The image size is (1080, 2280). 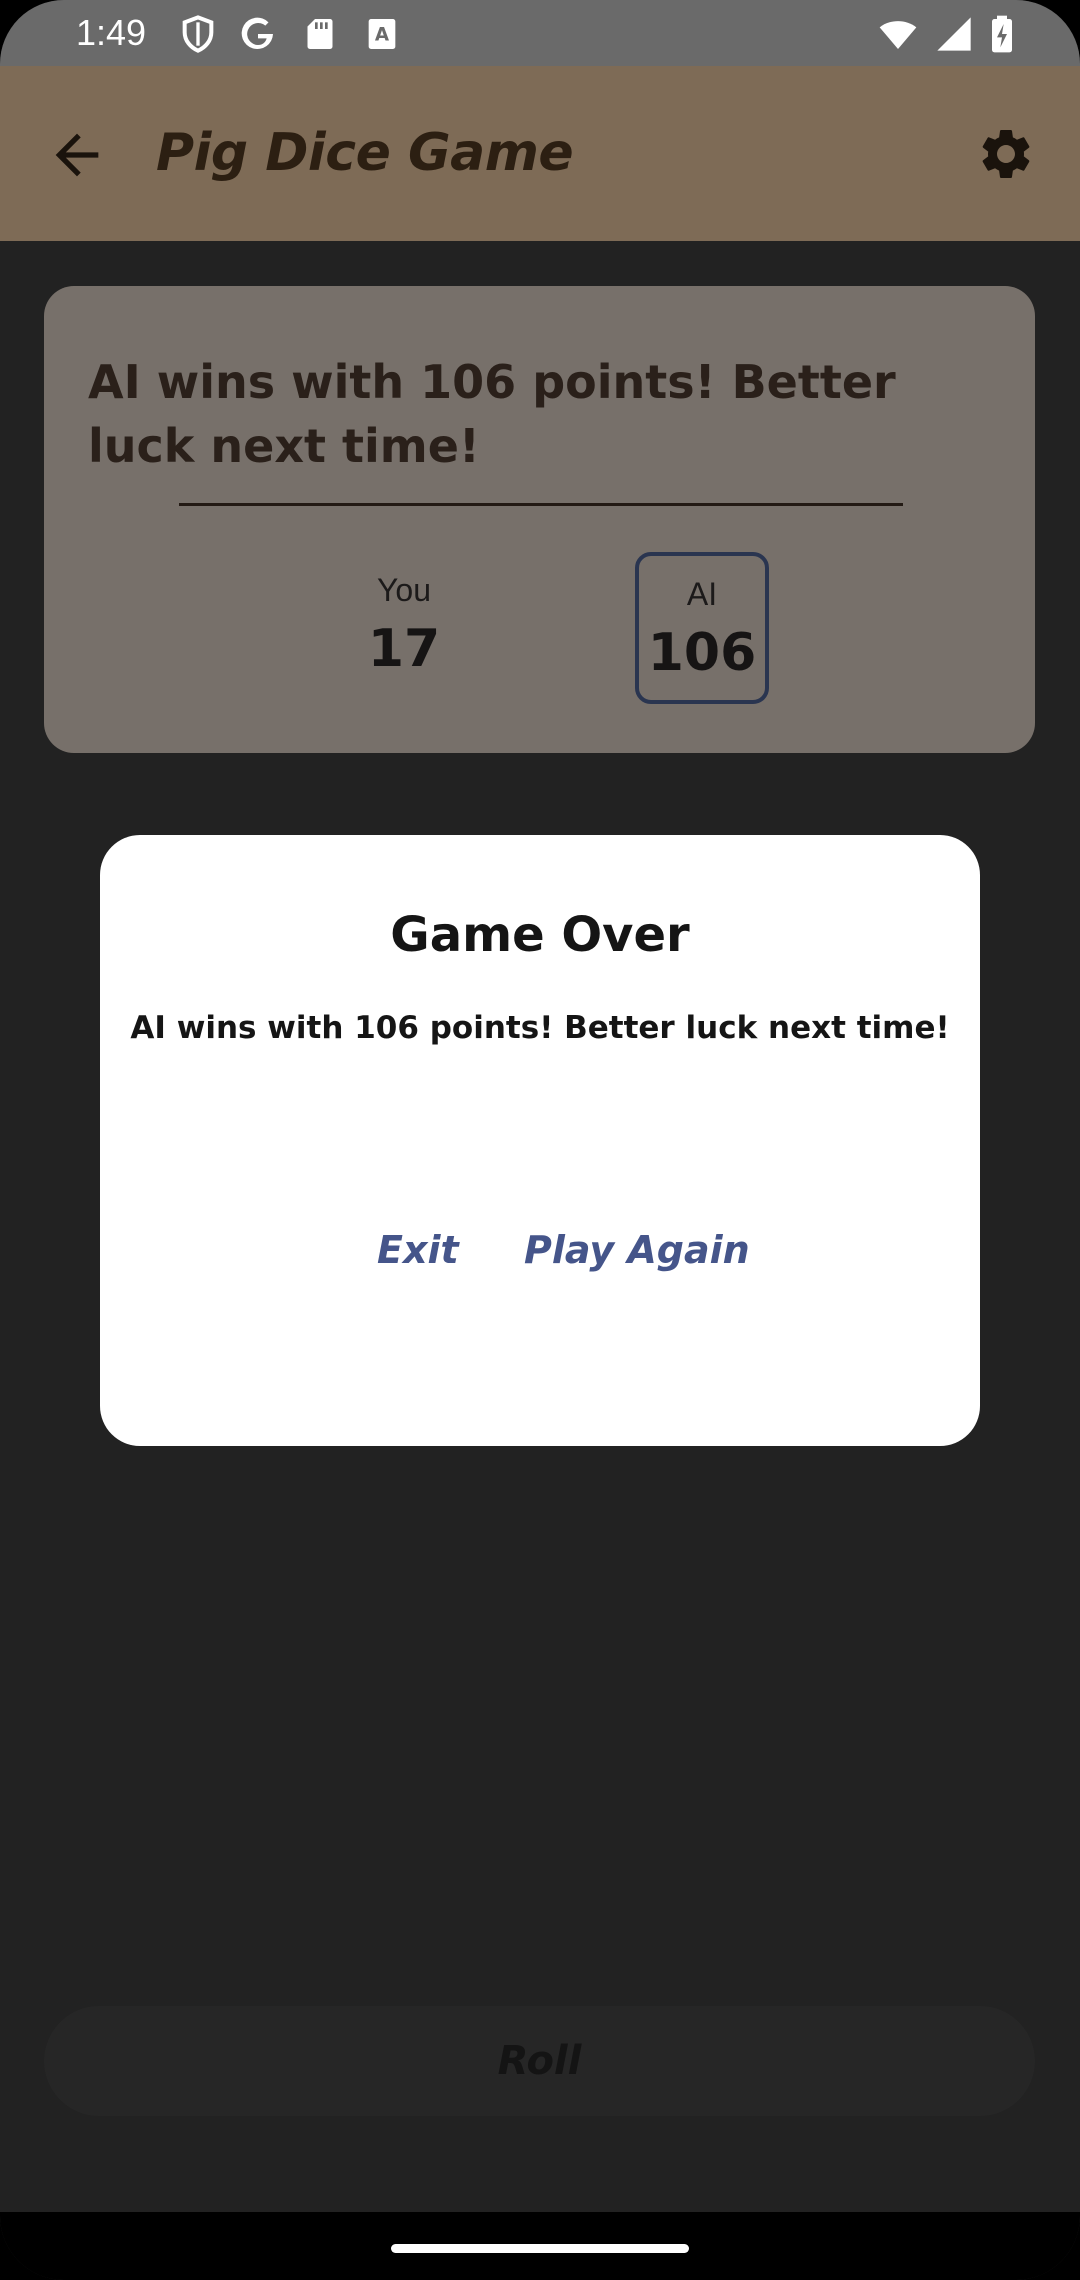 What do you see at coordinates (365, 153) in the screenshot?
I see `page-title: Pig Dice Game` at bounding box center [365, 153].